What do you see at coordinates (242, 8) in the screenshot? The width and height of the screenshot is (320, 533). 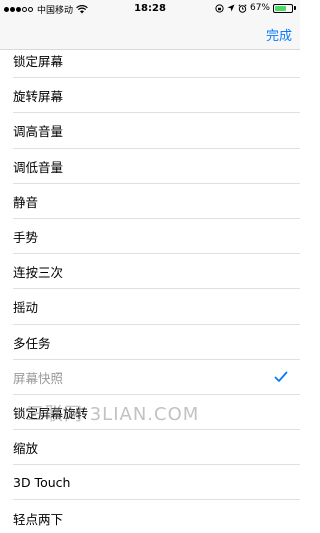 I see `alarm-icon` at bounding box center [242, 8].